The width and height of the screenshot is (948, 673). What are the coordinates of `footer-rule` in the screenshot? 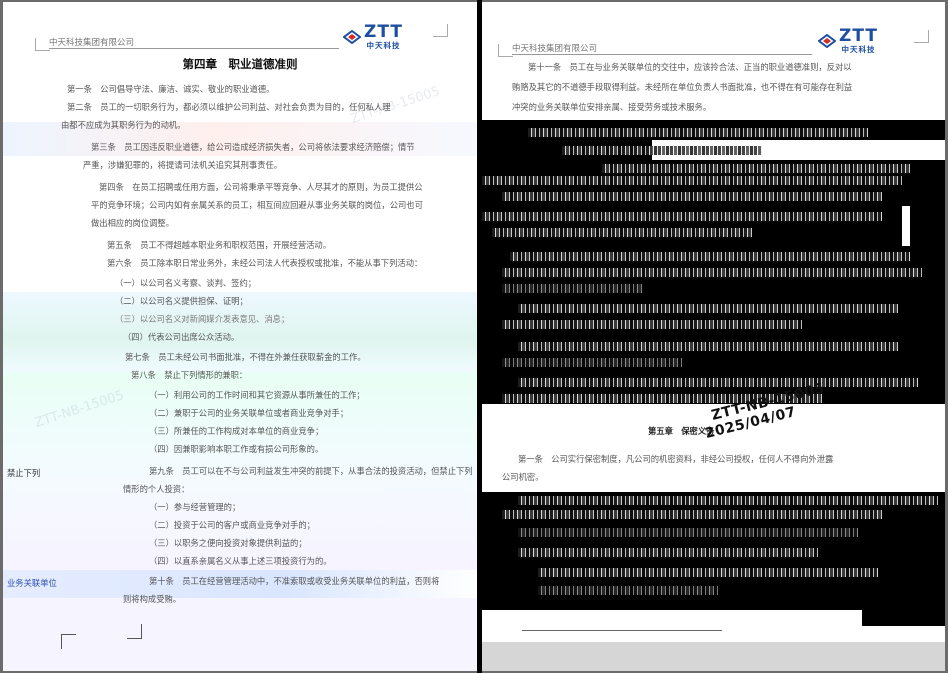 It's located at (622, 630).